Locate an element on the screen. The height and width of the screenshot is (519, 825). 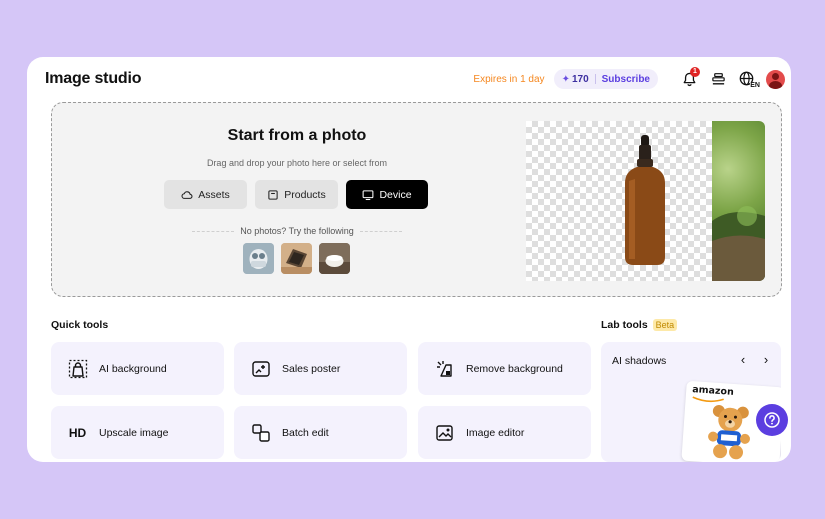
products-button-label: Products is located at coordinates (305, 194).